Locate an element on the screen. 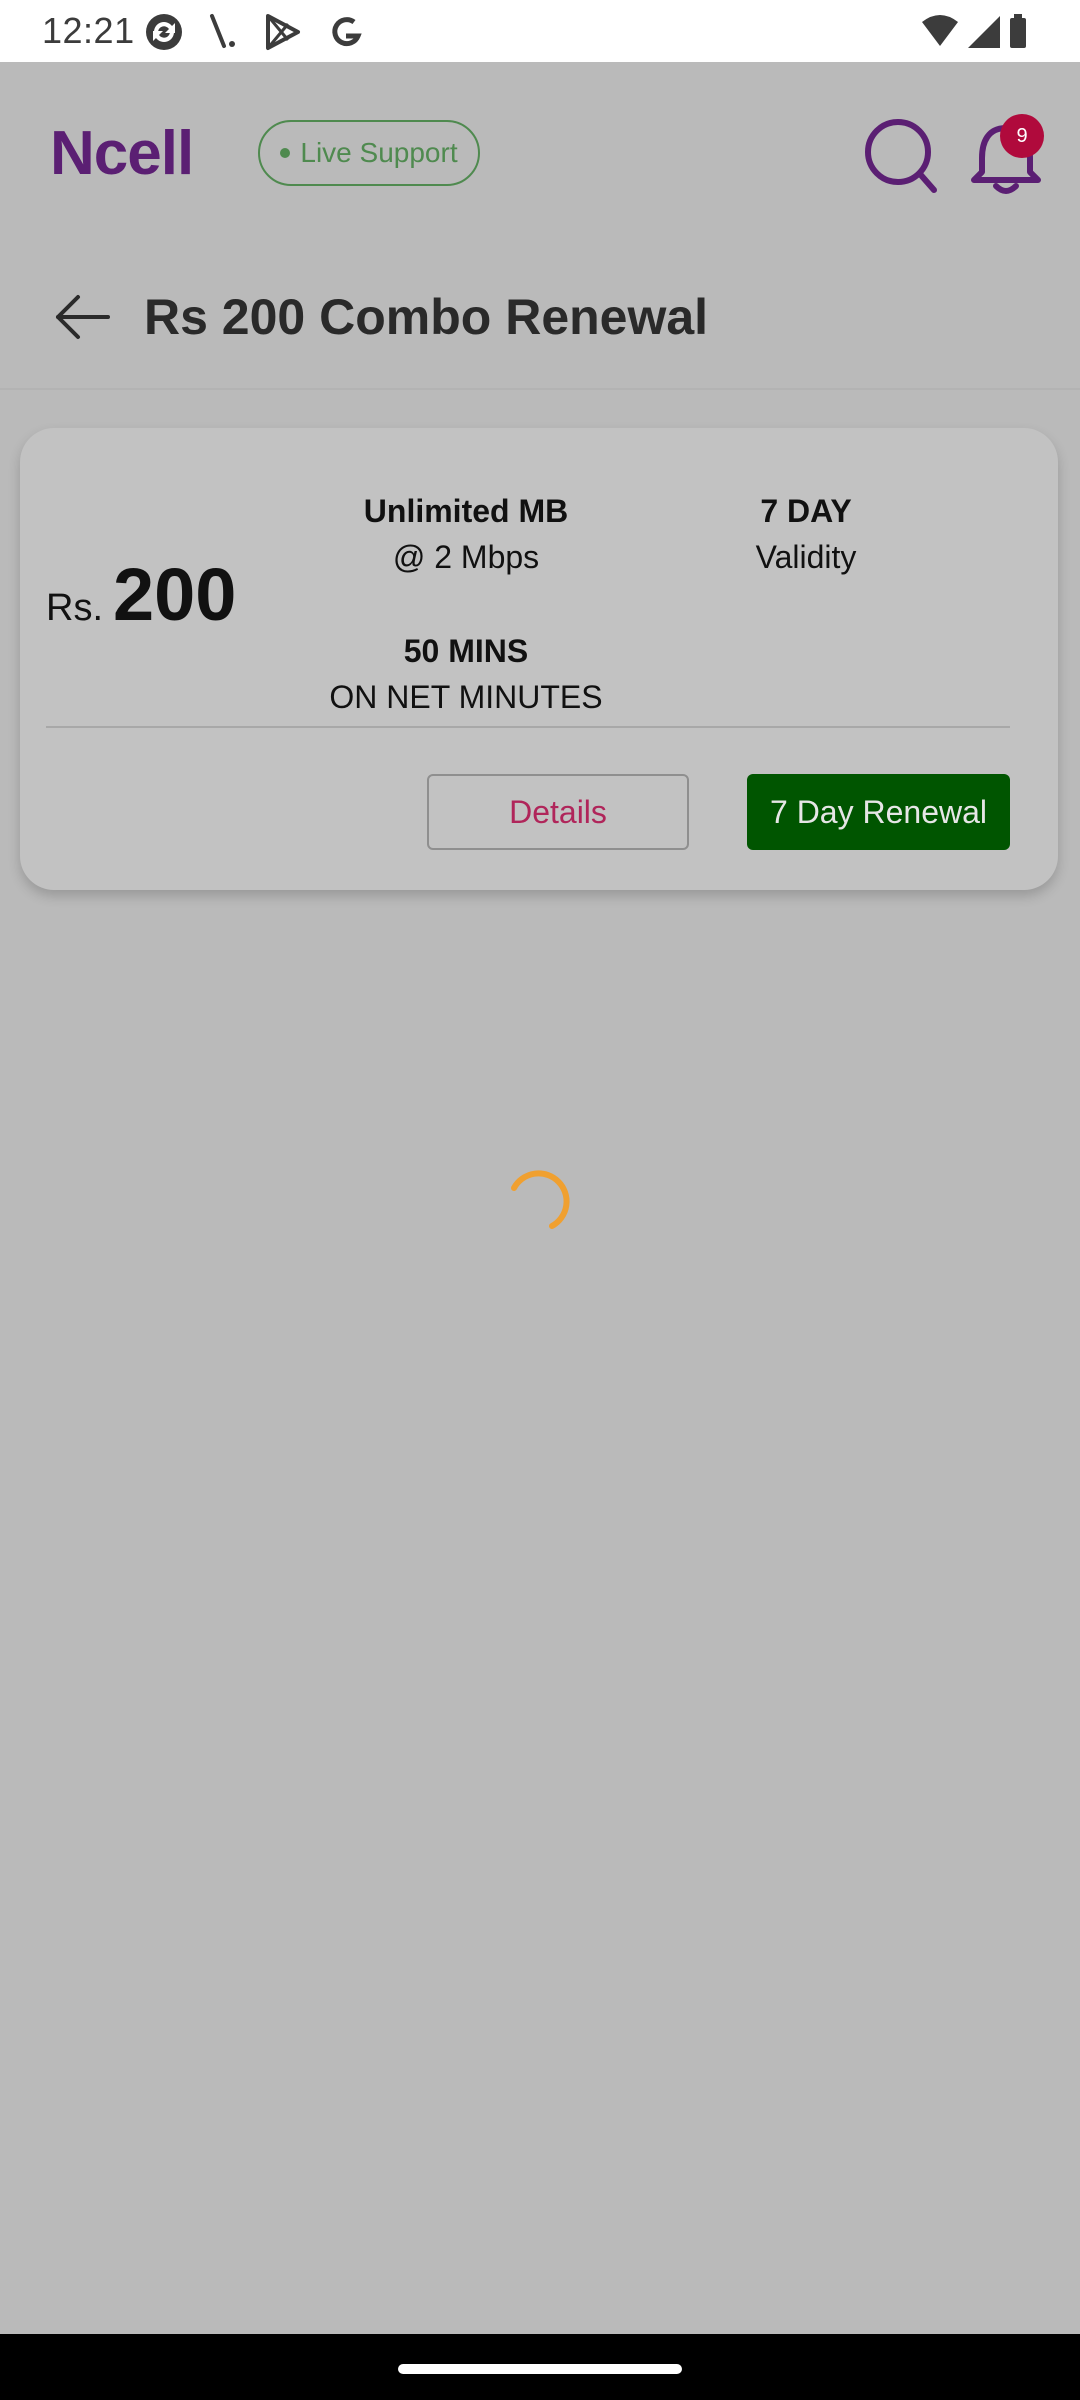 The width and height of the screenshot is (1080, 2400). card-divider is located at coordinates (528, 727).